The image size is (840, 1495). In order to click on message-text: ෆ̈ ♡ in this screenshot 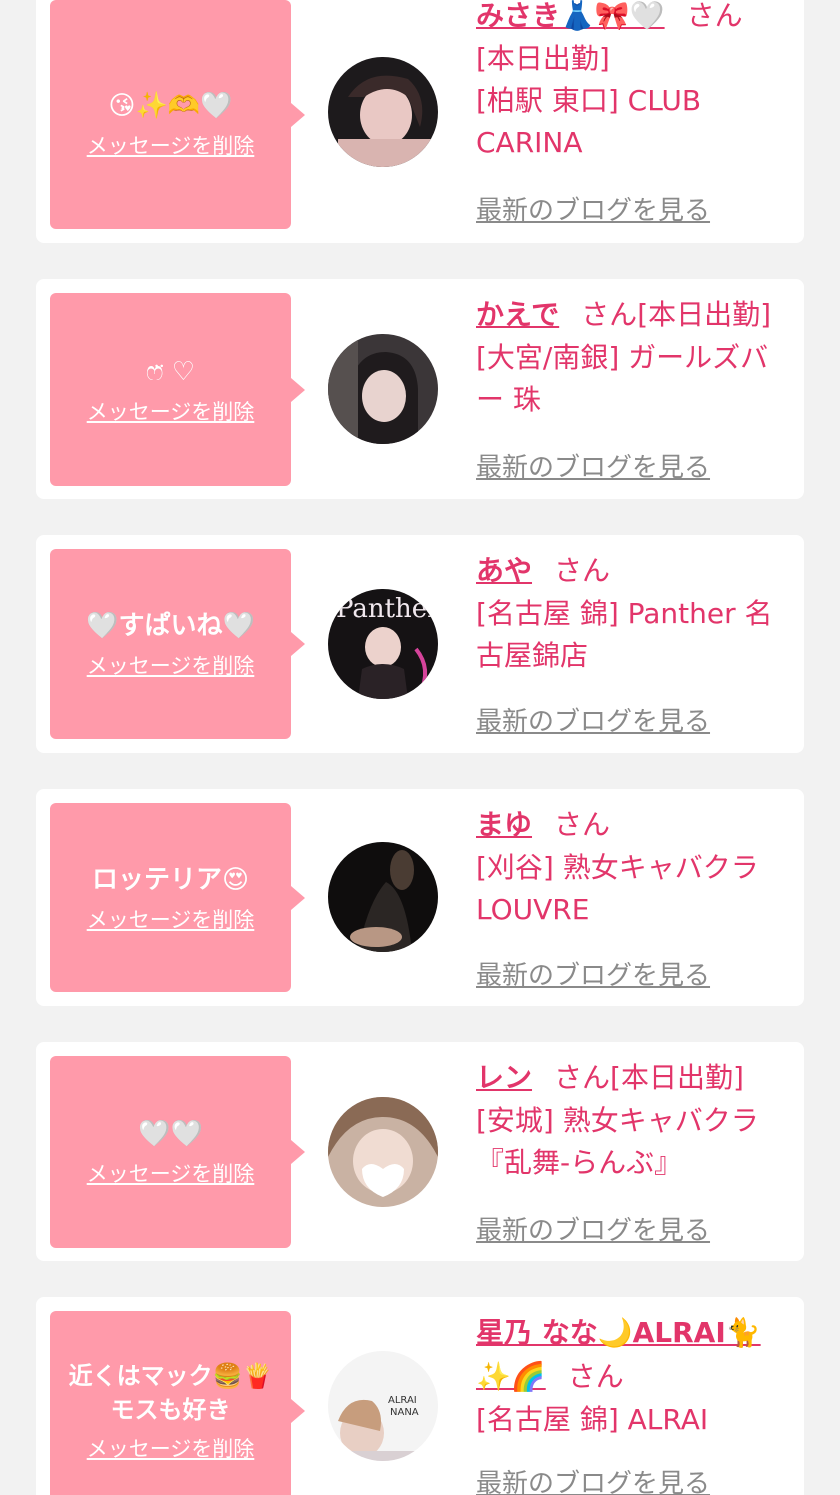, I will do `click(170, 371)`.